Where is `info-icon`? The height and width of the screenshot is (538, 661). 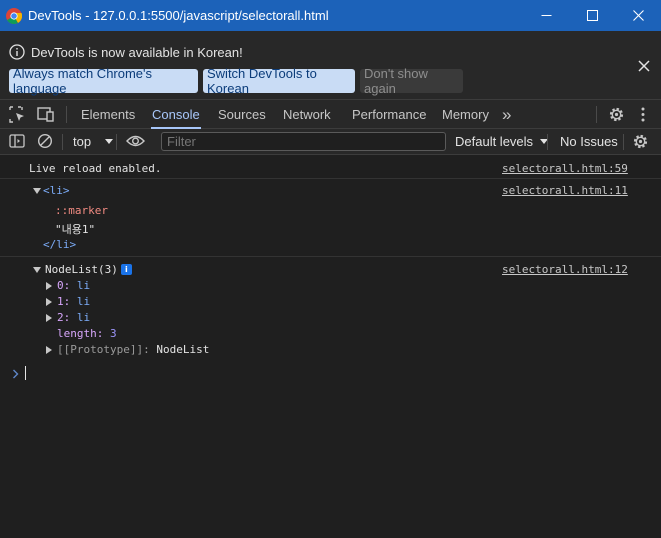
info-icon is located at coordinates (17, 52).